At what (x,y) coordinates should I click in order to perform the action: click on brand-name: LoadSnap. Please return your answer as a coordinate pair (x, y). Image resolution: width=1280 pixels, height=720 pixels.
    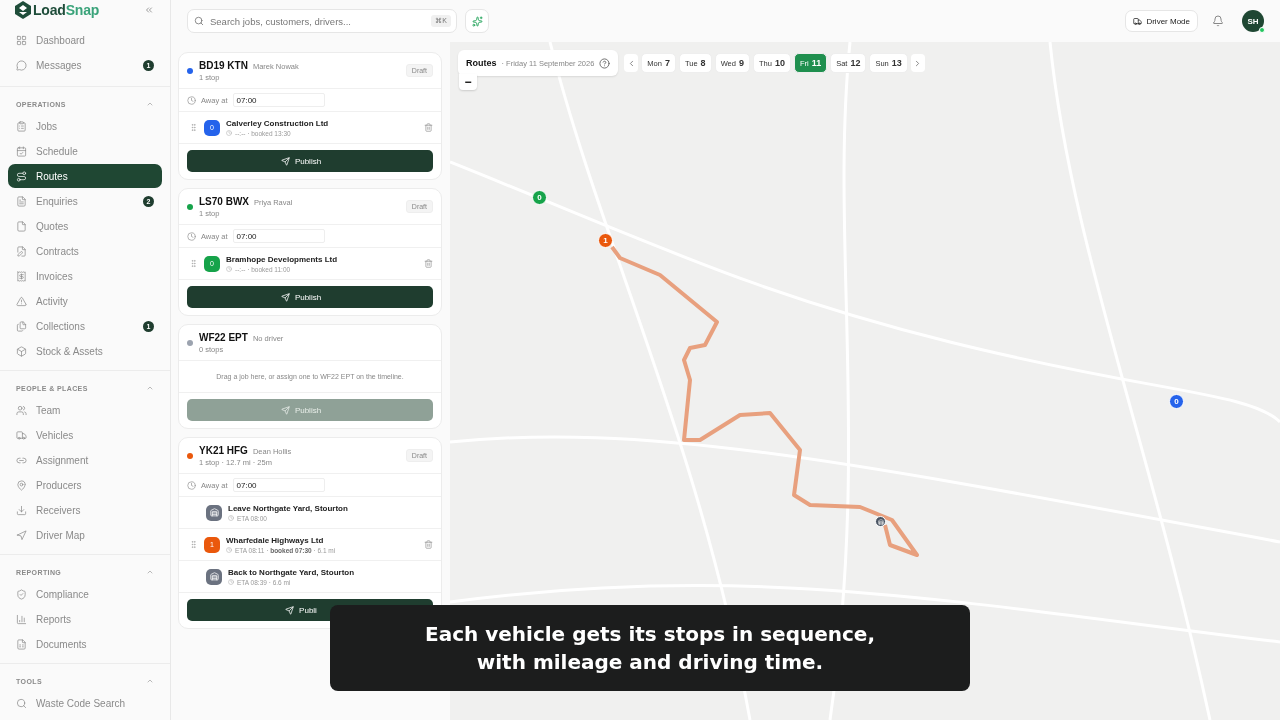
    Looking at the image, I should click on (66, 10).